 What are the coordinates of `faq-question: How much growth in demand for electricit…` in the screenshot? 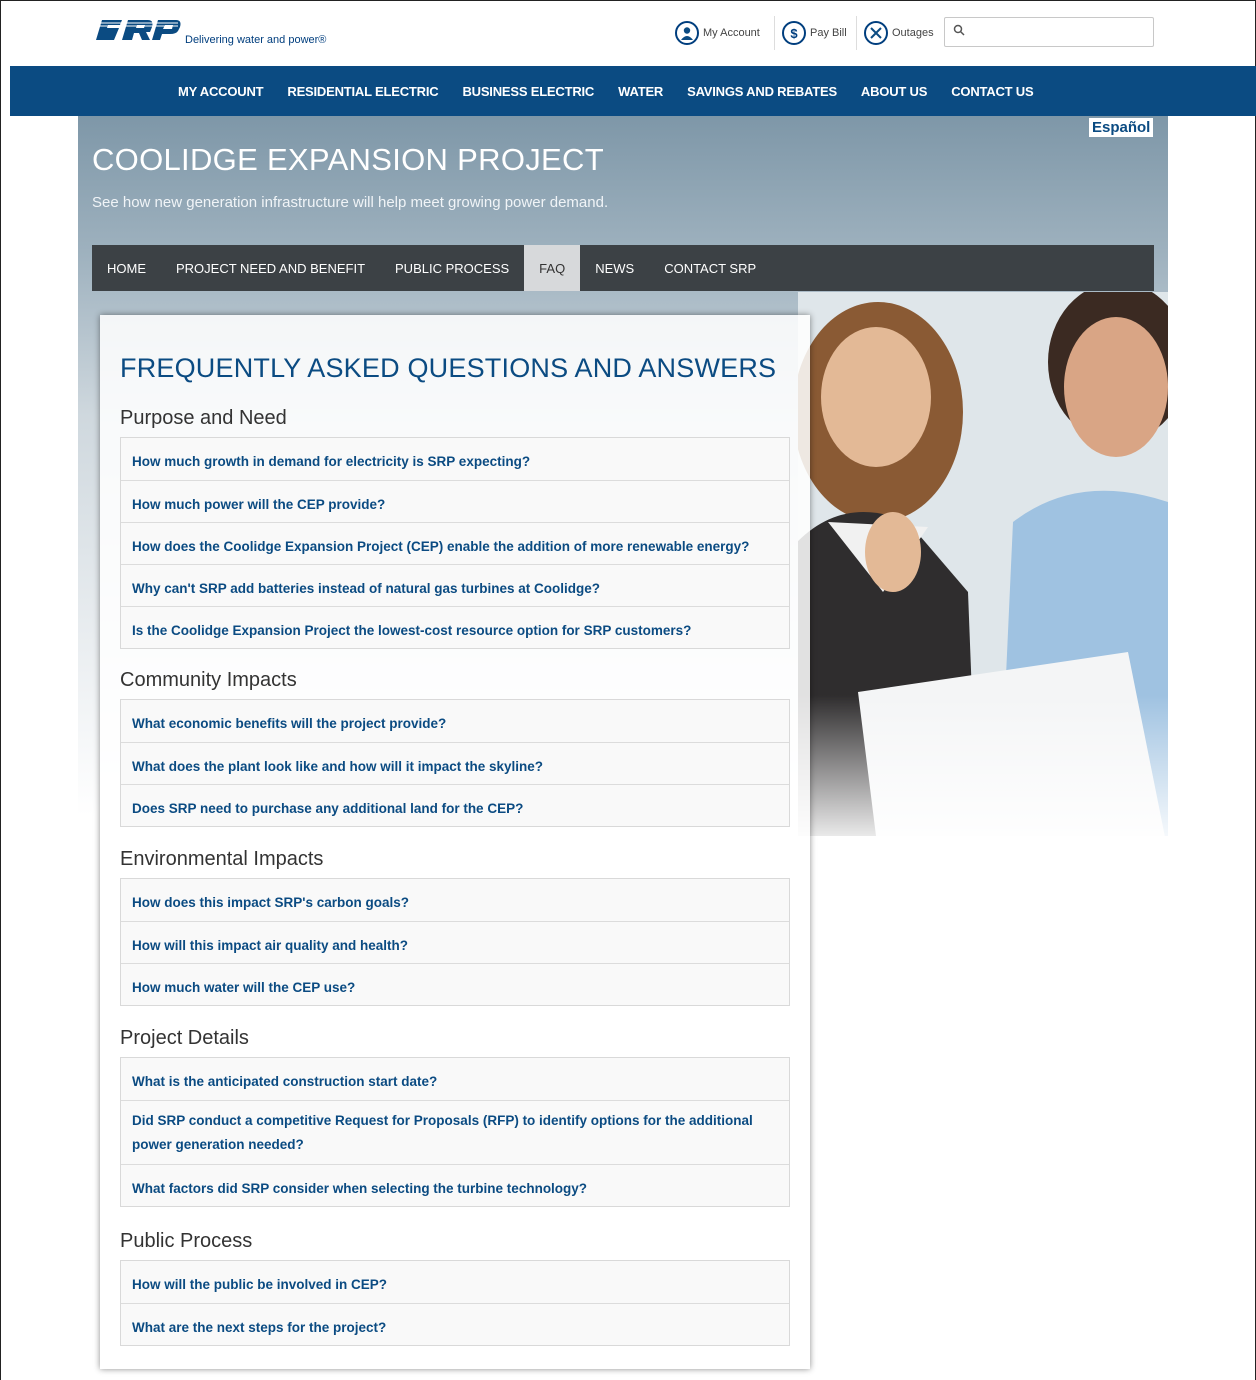 It's located at (455, 459).